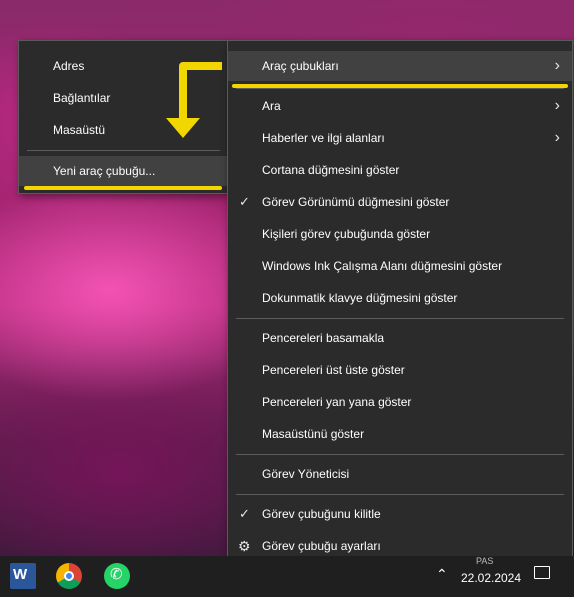 This screenshot has width=574, height=597. Describe the element at coordinates (117, 576) in the screenshot. I see `whatsapp-icon` at that location.